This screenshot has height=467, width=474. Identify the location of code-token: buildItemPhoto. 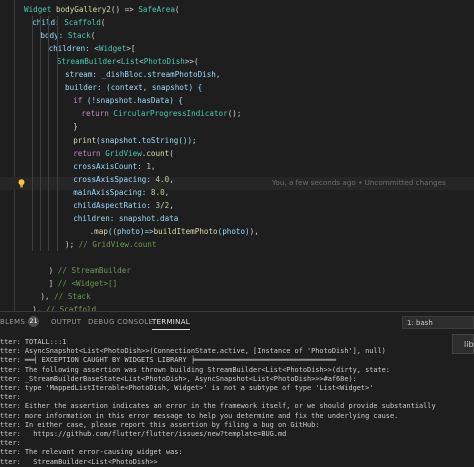
(185, 231).